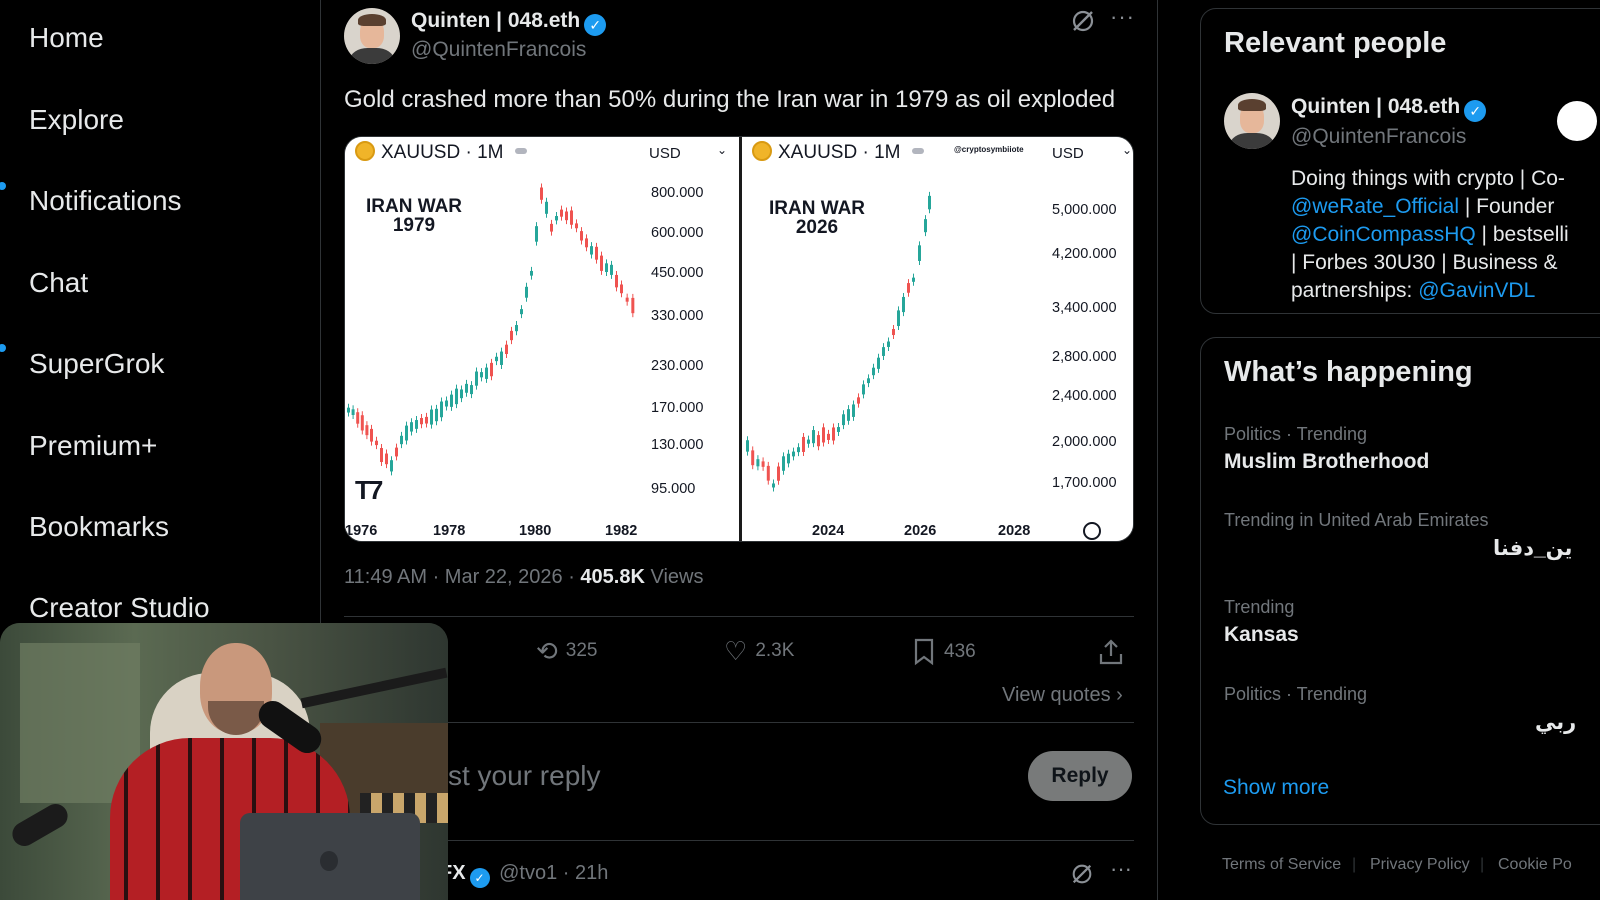 The height and width of the screenshot is (900, 1600). What do you see at coordinates (76, 120) in the screenshot?
I see `nav-explore: Explore` at bounding box center [76, 120].